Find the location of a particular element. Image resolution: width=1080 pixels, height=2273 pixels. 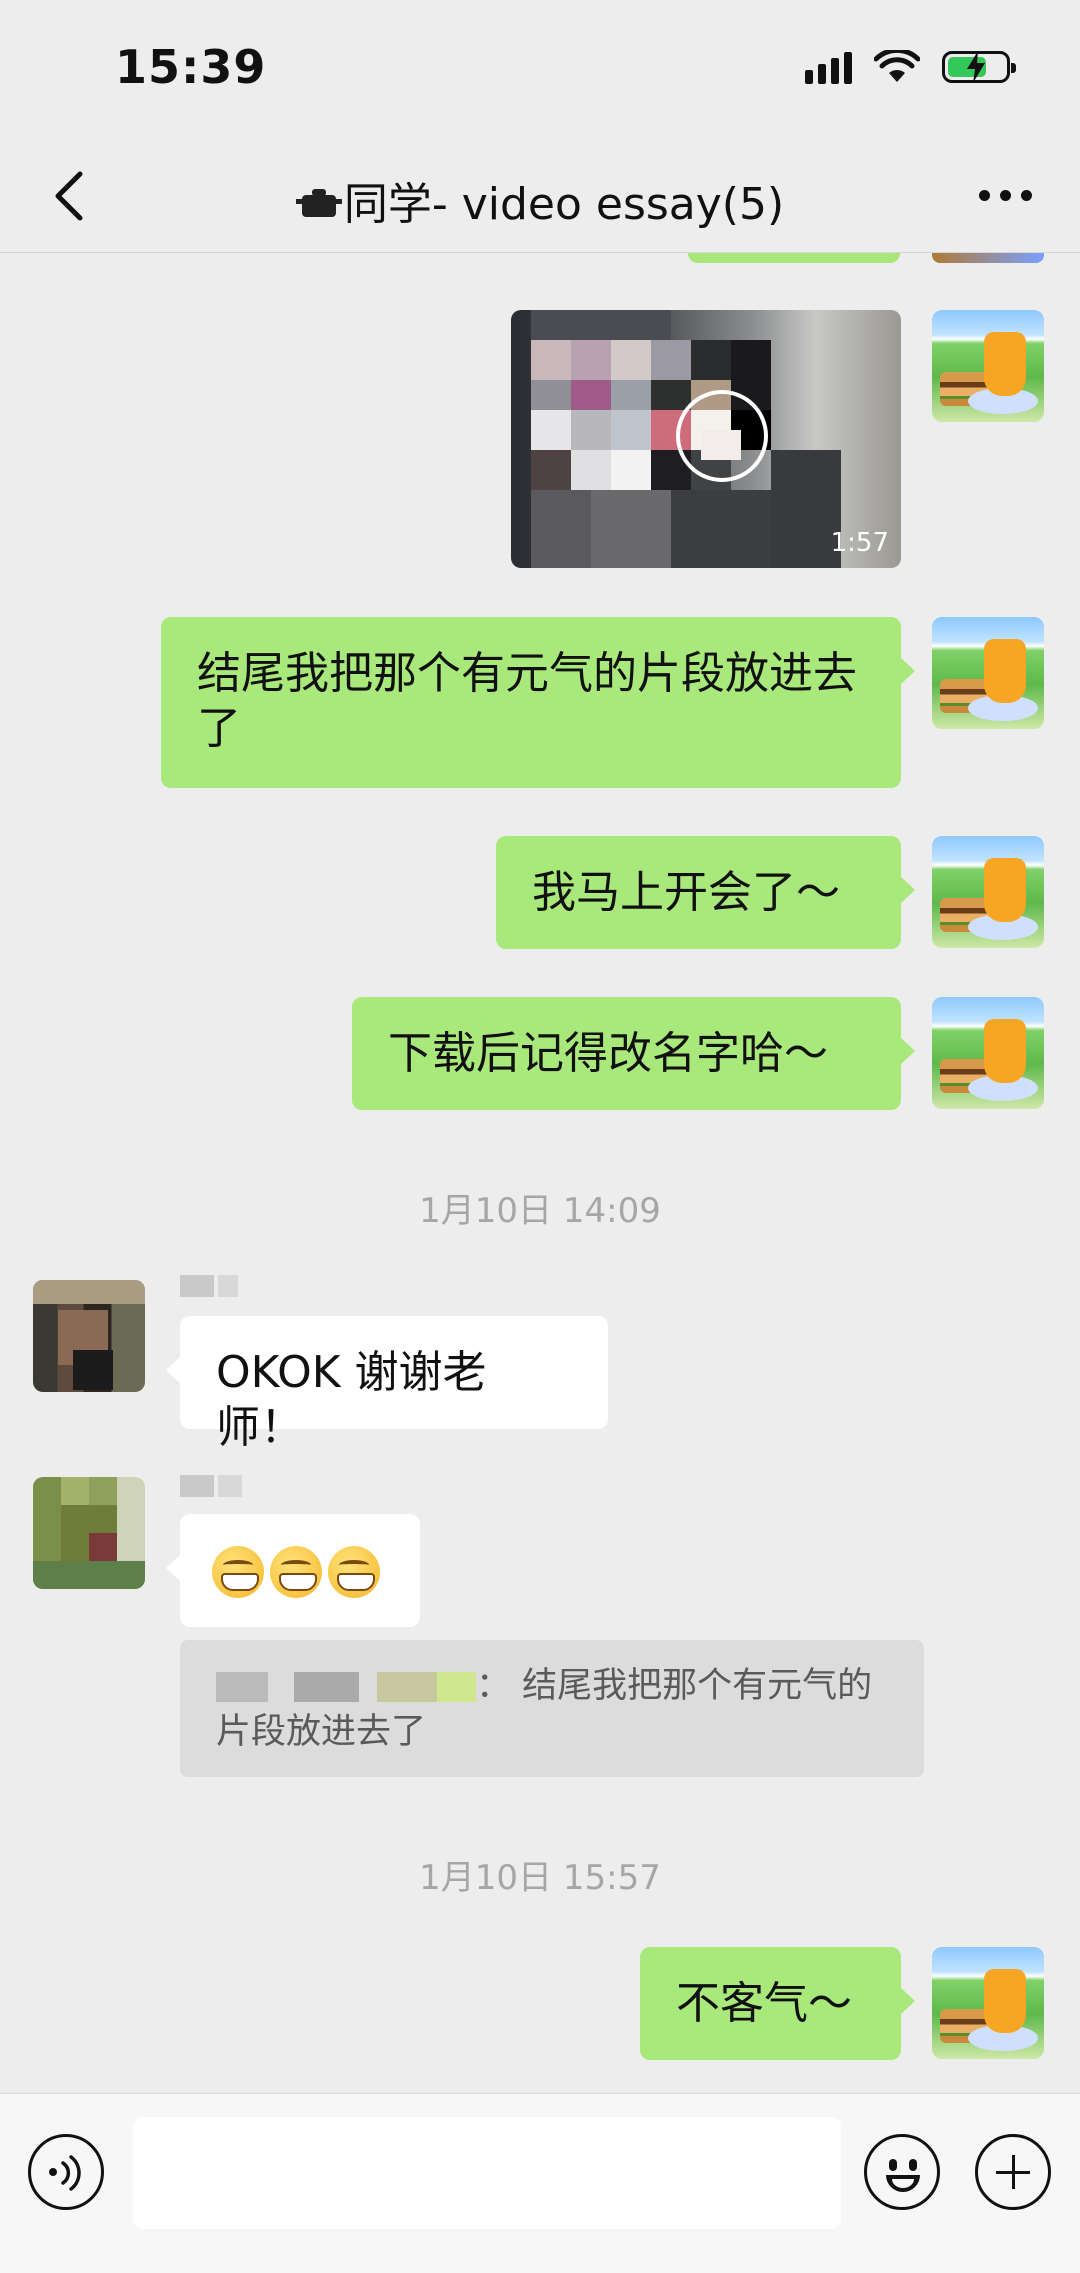

nav-bar: 同学- video essay(5) is located at coordinates (540, 196).